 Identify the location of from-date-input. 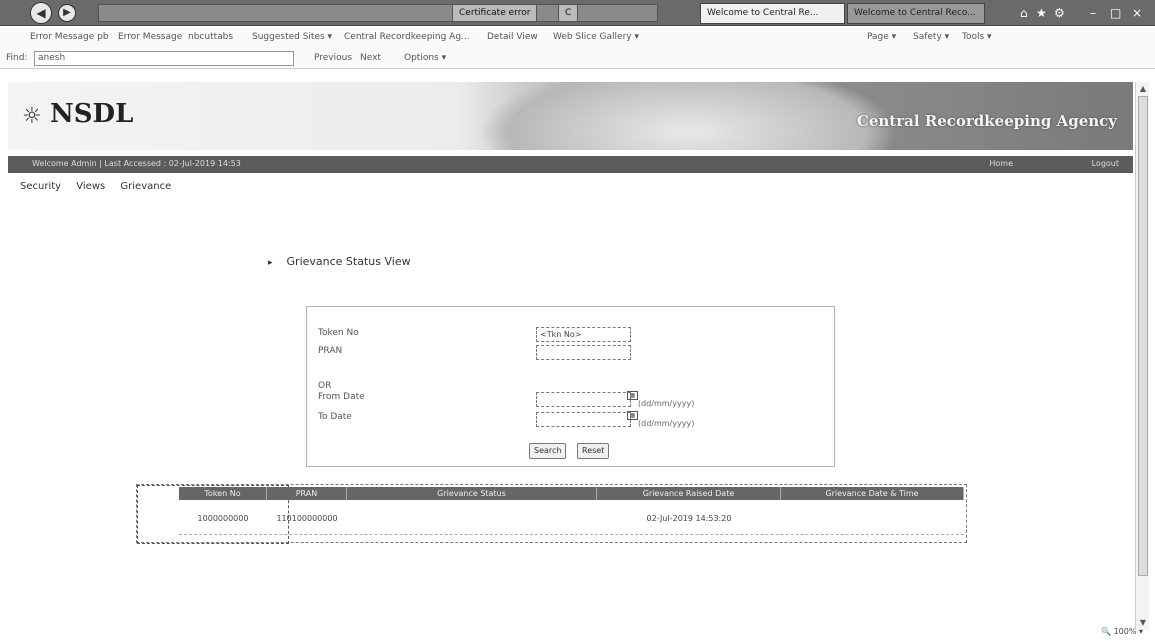
(583, 399).